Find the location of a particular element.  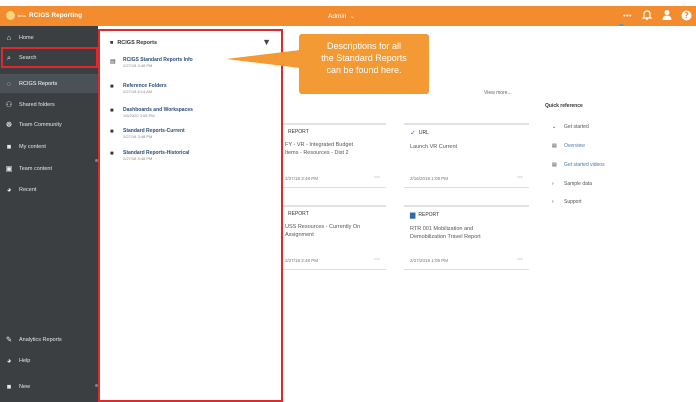

bell-icon-svg is located at coordinates (647, 15).